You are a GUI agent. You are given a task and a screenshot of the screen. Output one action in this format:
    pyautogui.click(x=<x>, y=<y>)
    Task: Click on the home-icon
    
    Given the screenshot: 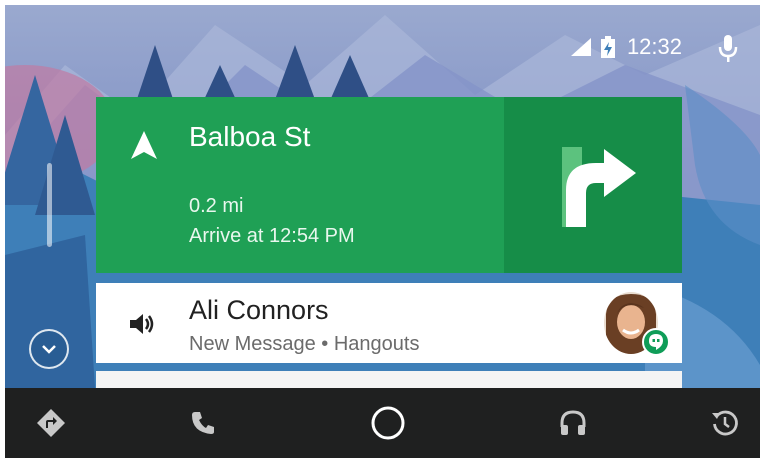 What is the action you would take?
    pyautogui.click(x=388, y=423)
    